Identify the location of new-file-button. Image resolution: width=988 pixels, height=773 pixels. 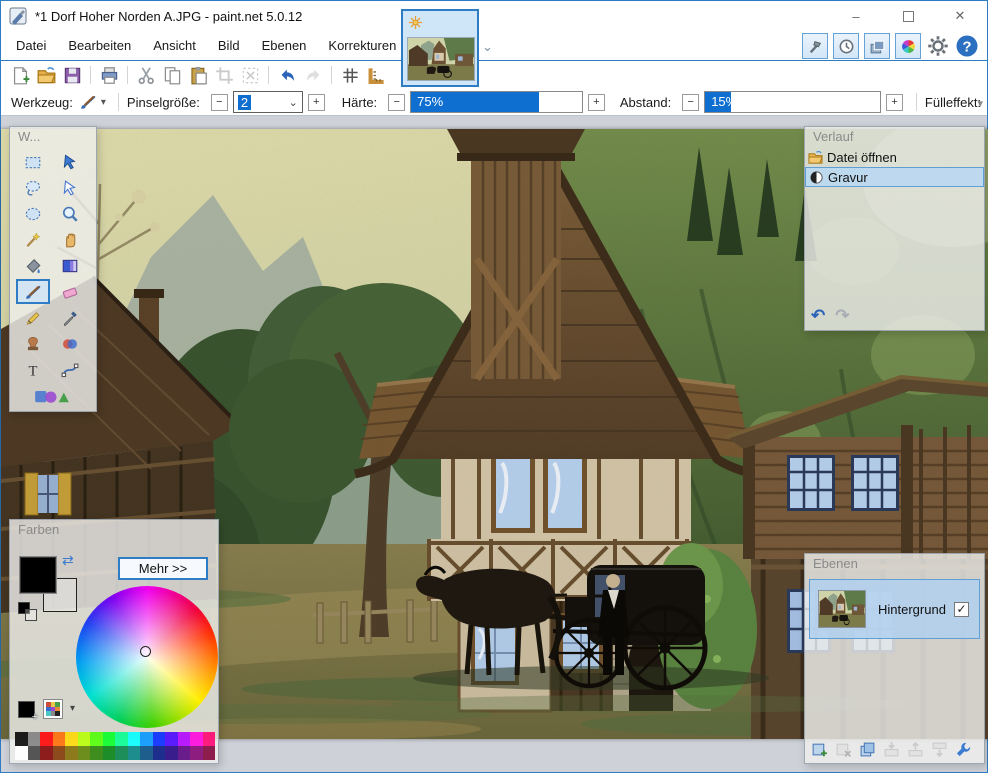
(20, 75).